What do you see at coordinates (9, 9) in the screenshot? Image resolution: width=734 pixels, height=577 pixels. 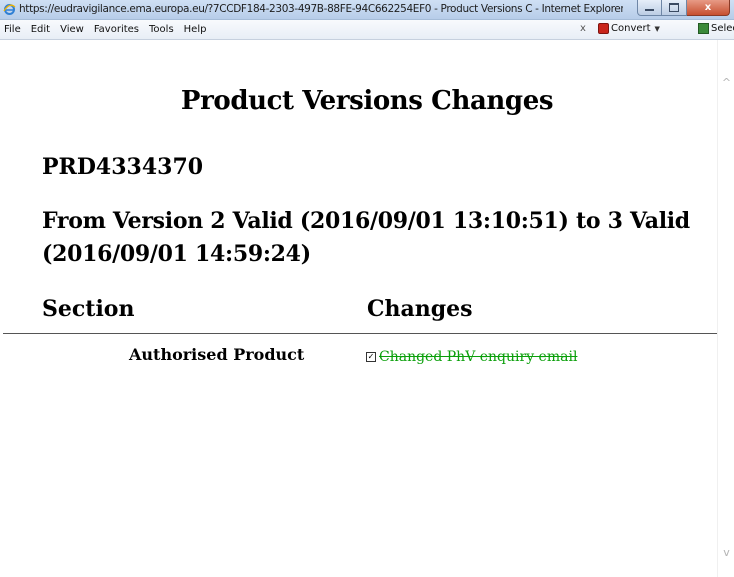 I see `internet-explorer-icon` at bounding box center [9, 9].